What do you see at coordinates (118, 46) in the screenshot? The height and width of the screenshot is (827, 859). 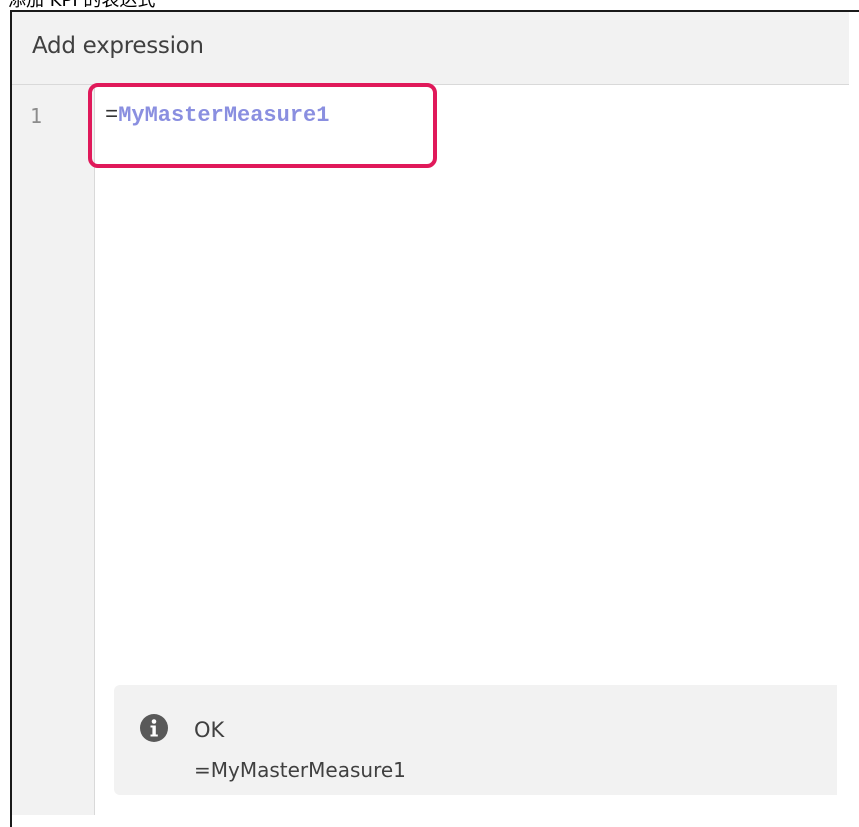 I see `dialog-title: Add expression` at bounding box center [118, 46].